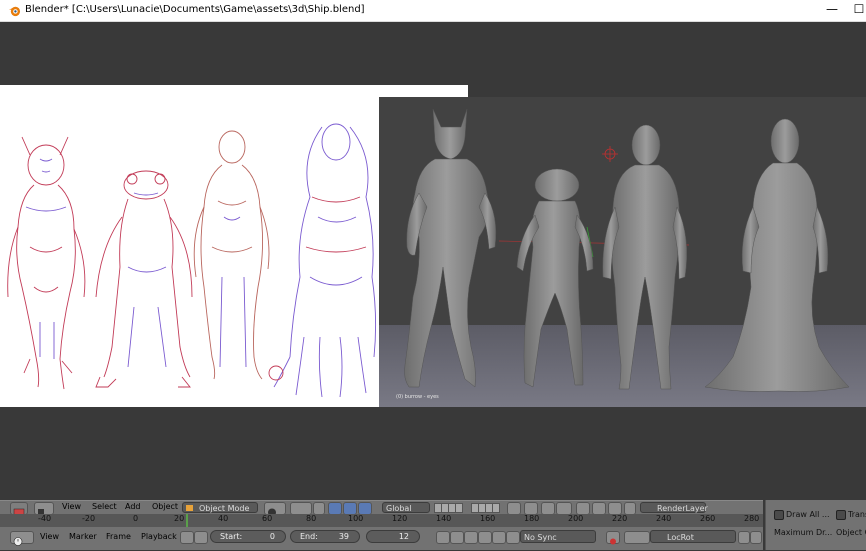  I want to click on orientation-dropdown: Global, so click(406, 507).